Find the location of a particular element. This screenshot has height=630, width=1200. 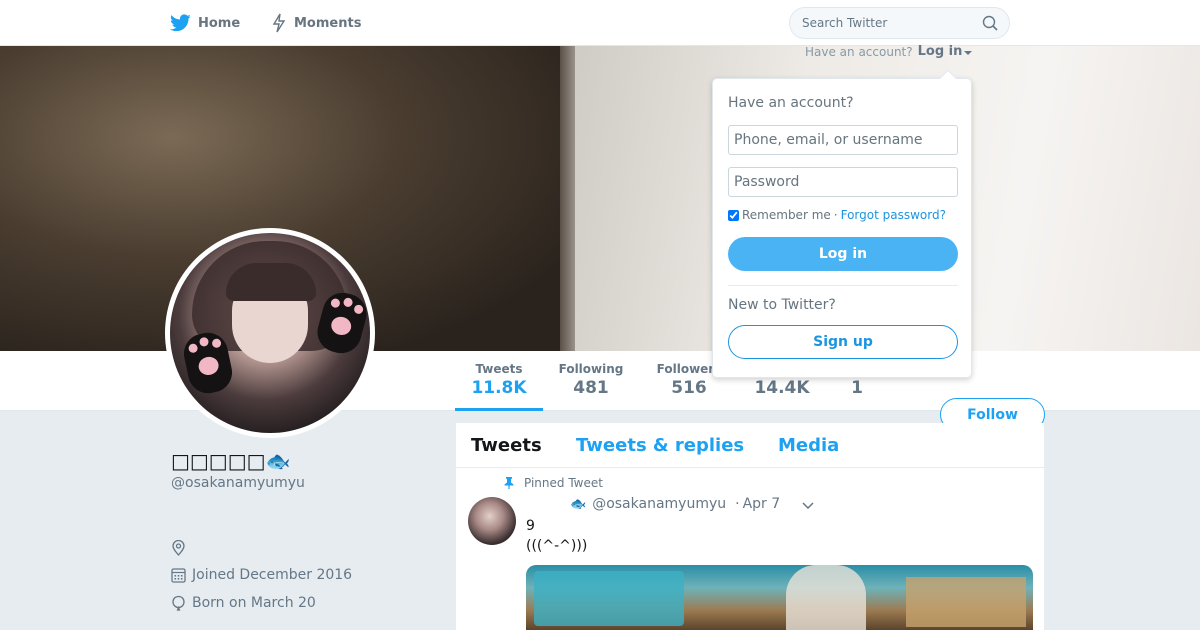

profile-joined: Joined December 2016 is located at coordinates (261, 575).